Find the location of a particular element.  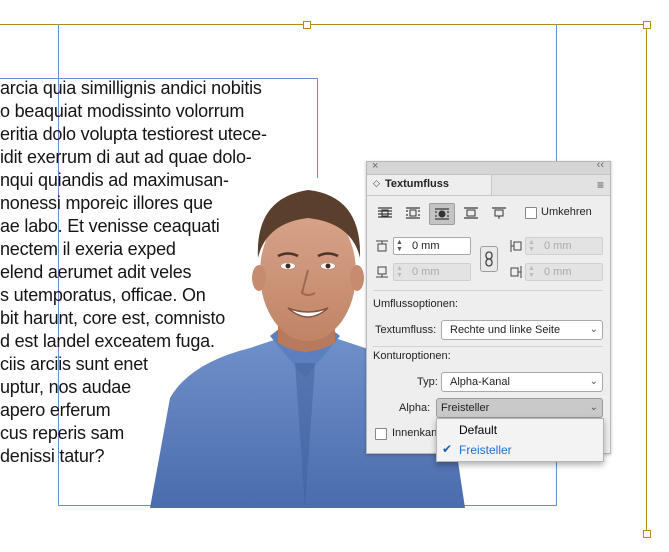

panel-title-bar: × ‹‹ is located at coordinates (488, 167).